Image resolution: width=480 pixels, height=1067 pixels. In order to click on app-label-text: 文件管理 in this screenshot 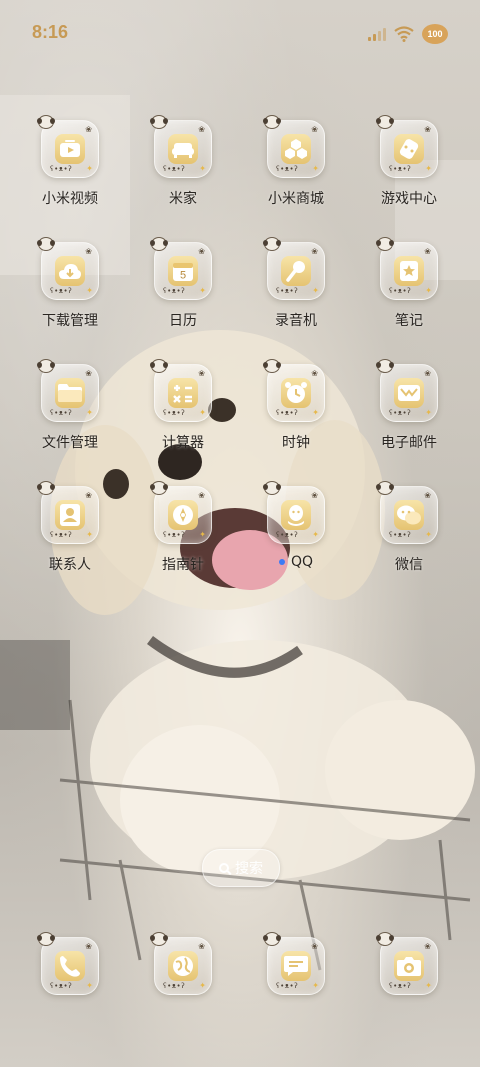, I will do `click(70, 443)`.